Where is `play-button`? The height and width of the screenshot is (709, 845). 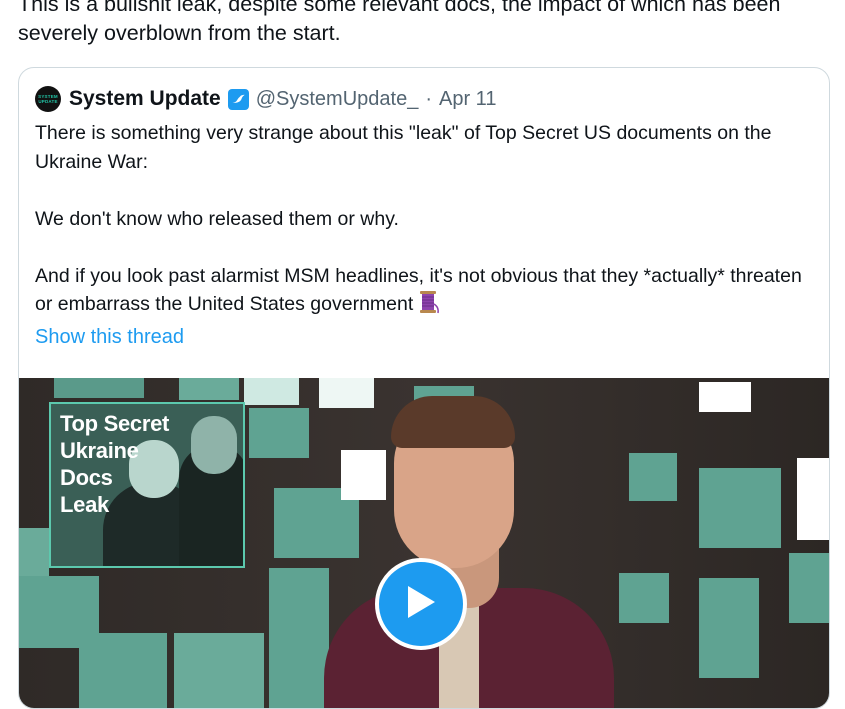 play-button is located at coordinates (421, 604).